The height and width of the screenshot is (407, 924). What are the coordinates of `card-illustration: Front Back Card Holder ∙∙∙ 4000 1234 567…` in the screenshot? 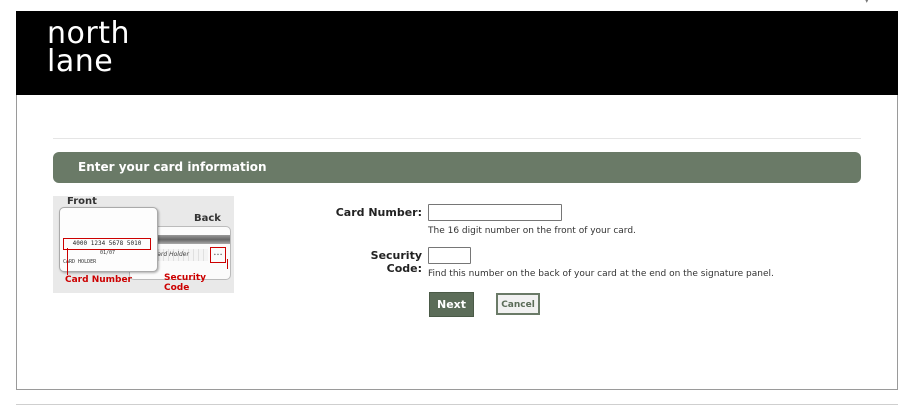 It's located at (143, 244).